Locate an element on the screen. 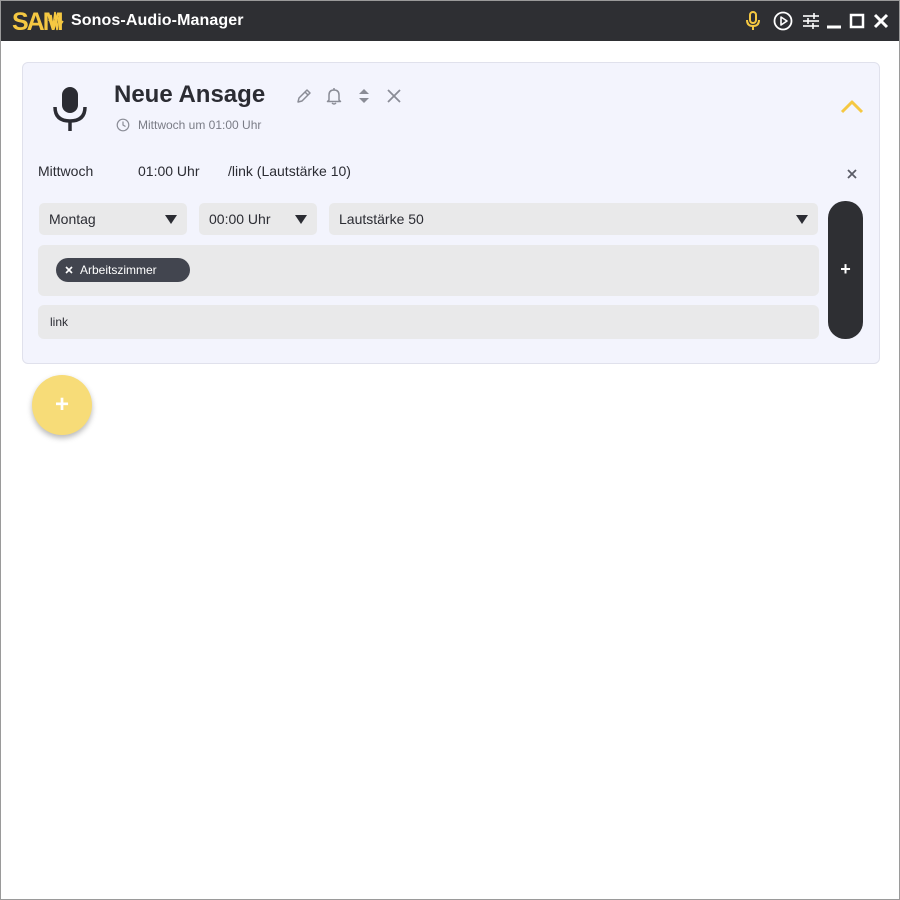 This screenshot has height=900, width=900. remove-room-icon is located at coordinates (69, 270).